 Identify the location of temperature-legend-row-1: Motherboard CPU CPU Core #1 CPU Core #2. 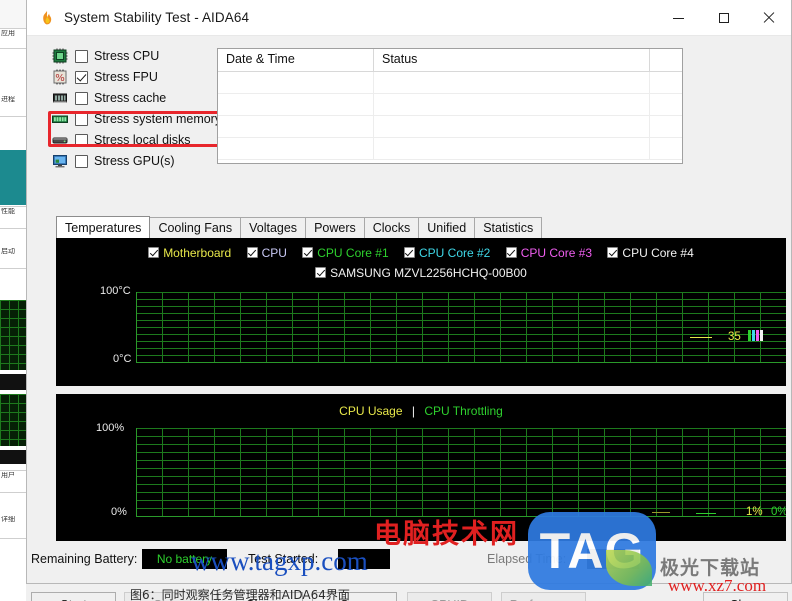
(421, 253).